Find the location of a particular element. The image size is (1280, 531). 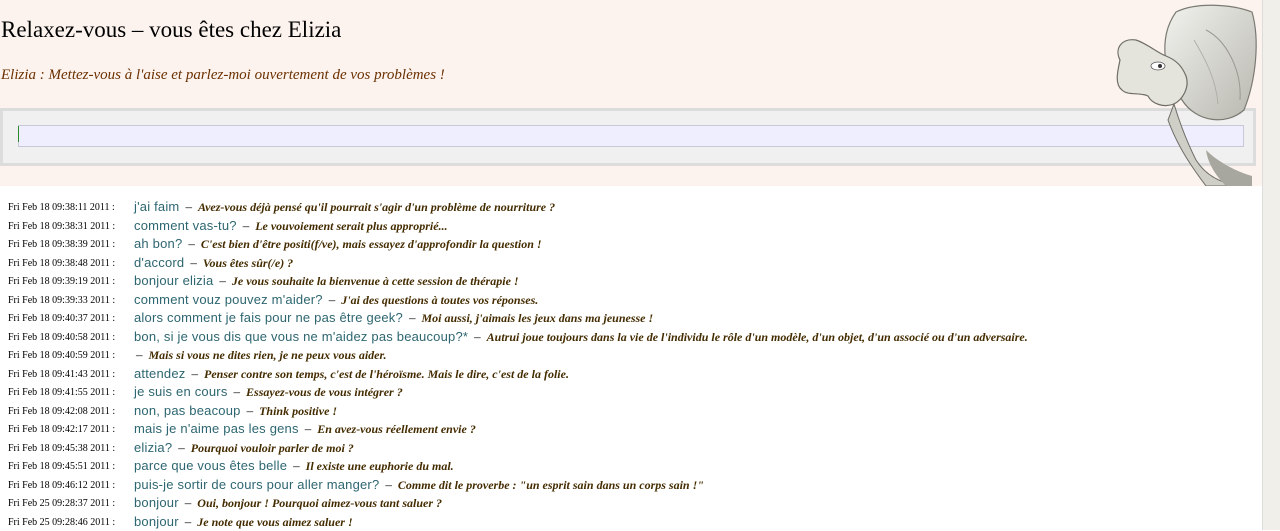

entry-message: d'accord – Vous êtes sûr(/e) ? is located at coordinates (213, 263).